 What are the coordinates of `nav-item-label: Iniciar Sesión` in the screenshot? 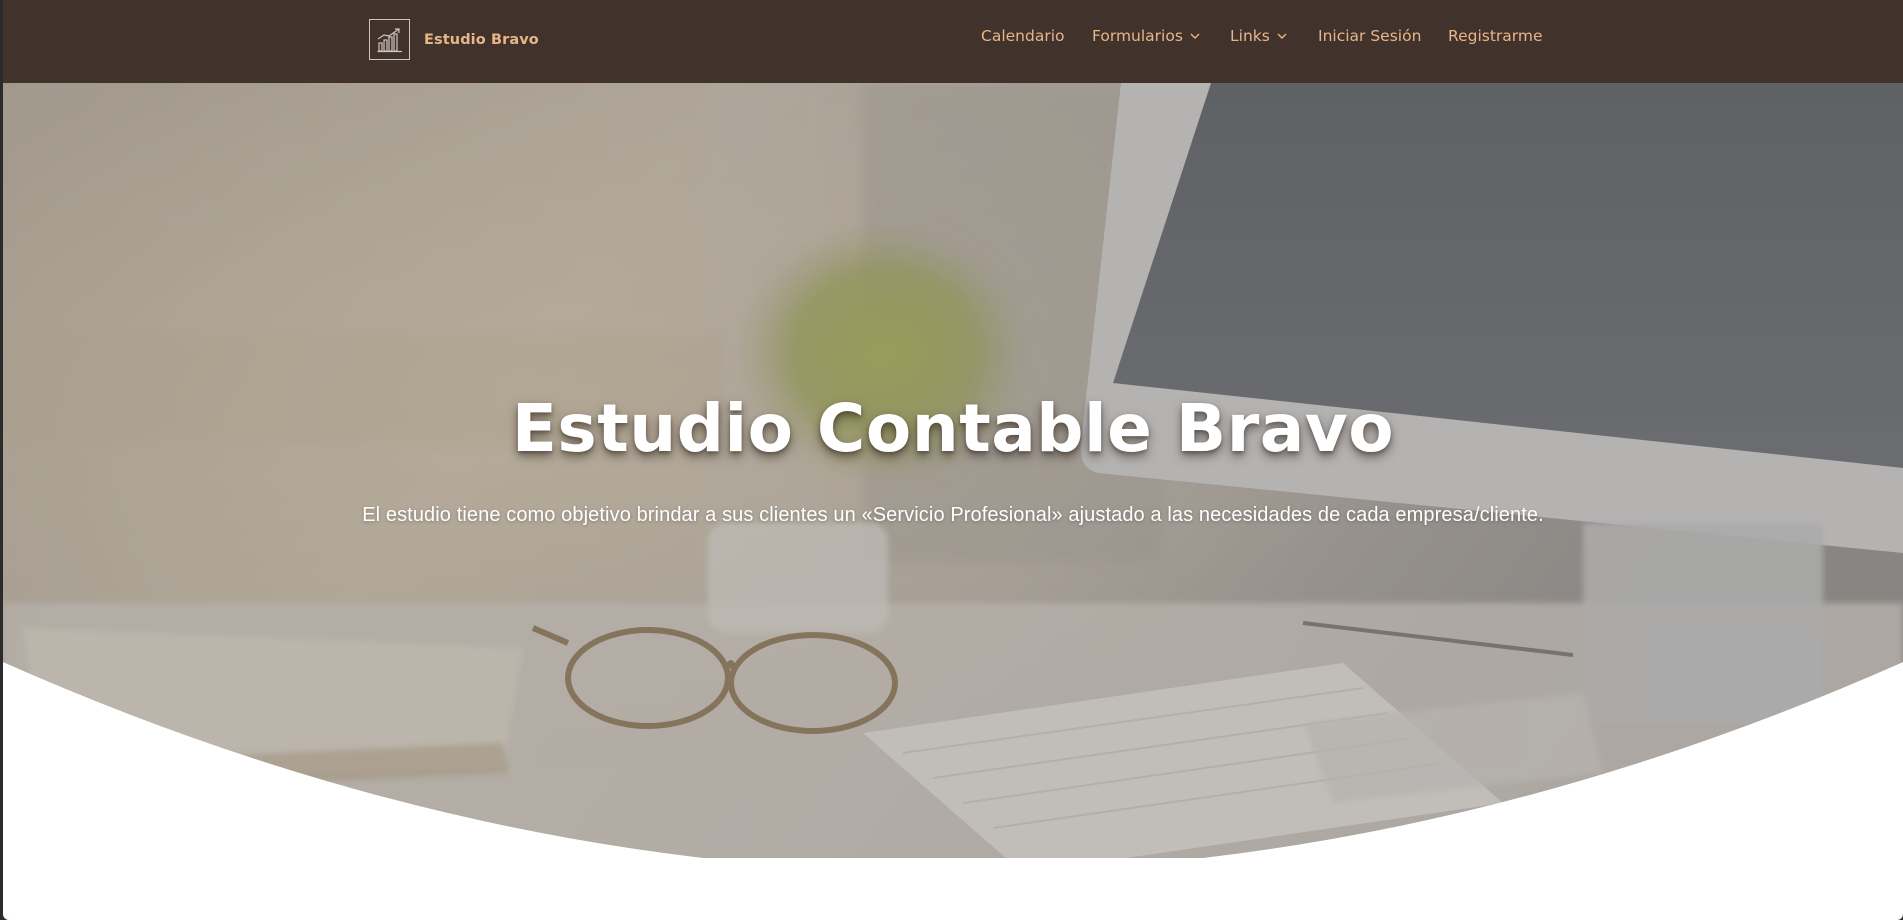 It's located at (1370, 36).